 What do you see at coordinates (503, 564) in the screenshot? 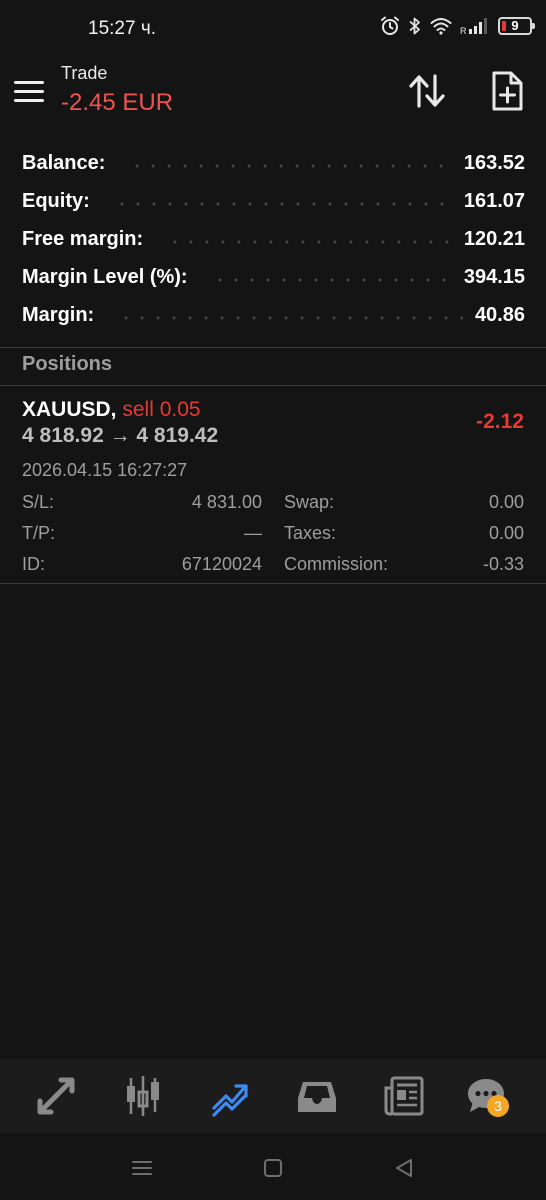
I see `commission-value: -0.33` at bounding box center [503, 564].